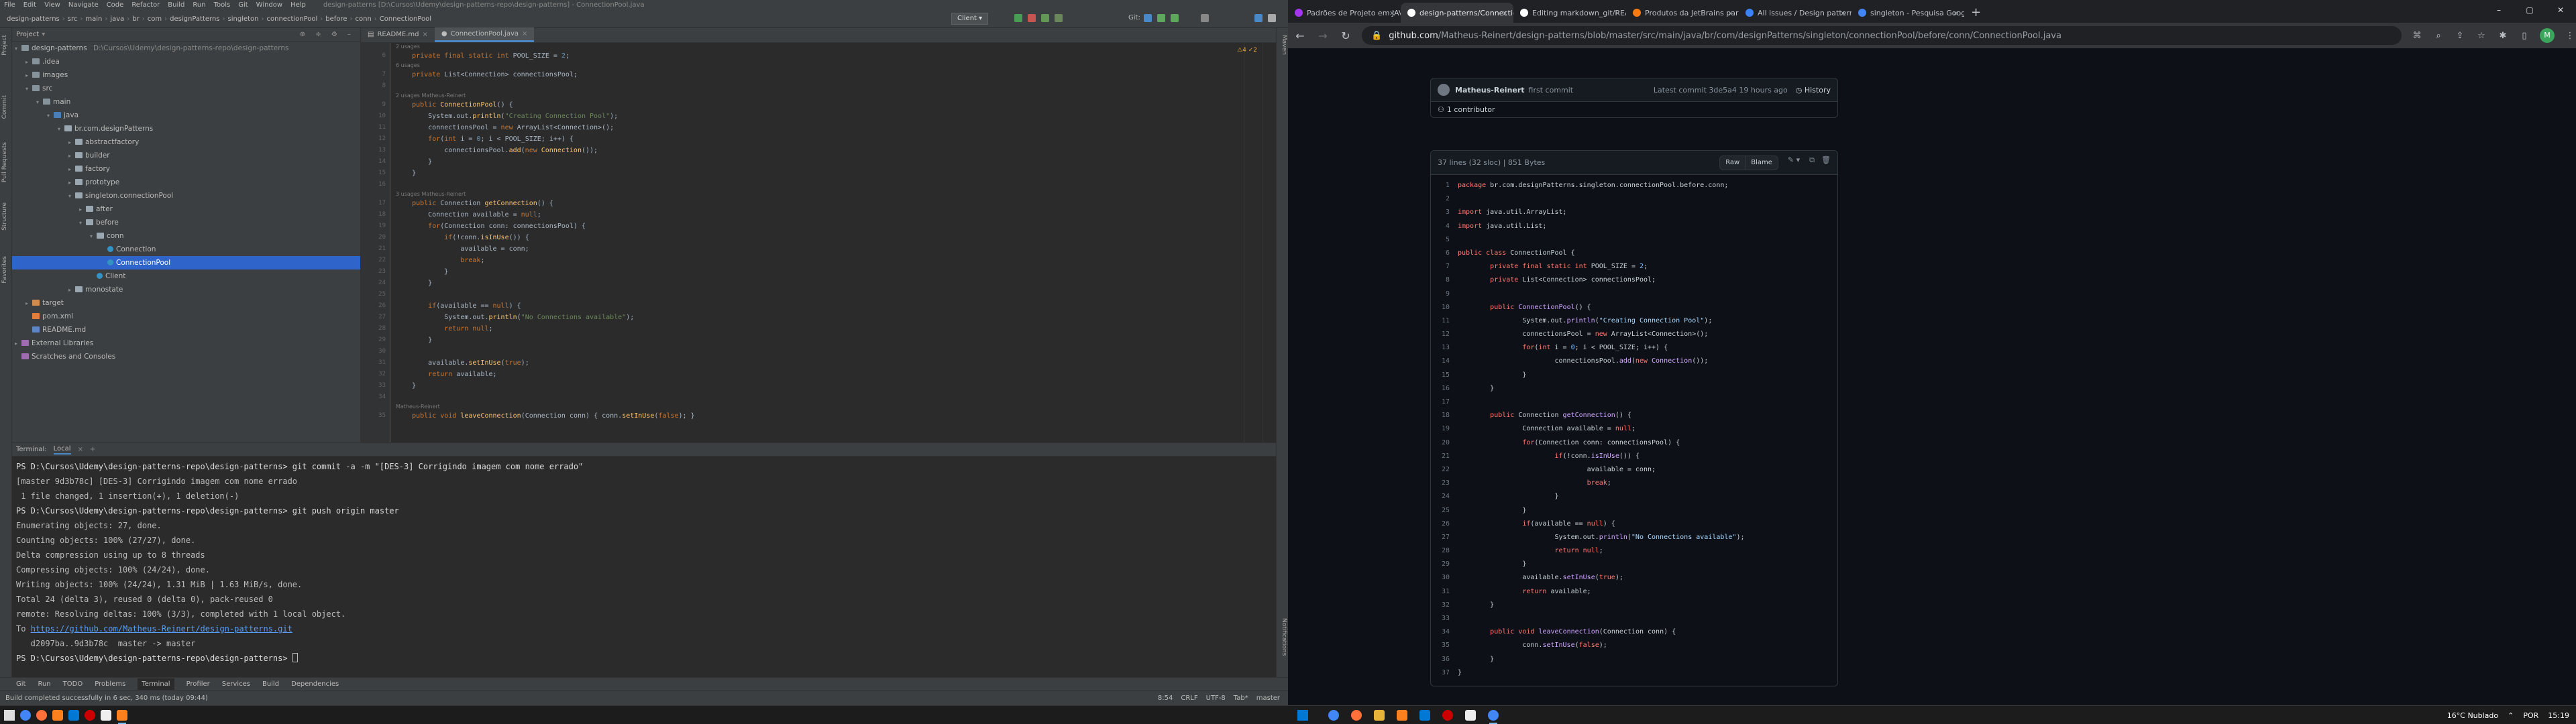 This screenshot has height=724, width=2576. What do you see at coordinates (1634, 240) in the screenshot?
I see `code-line: 5` at bounding box center [1634, 240].